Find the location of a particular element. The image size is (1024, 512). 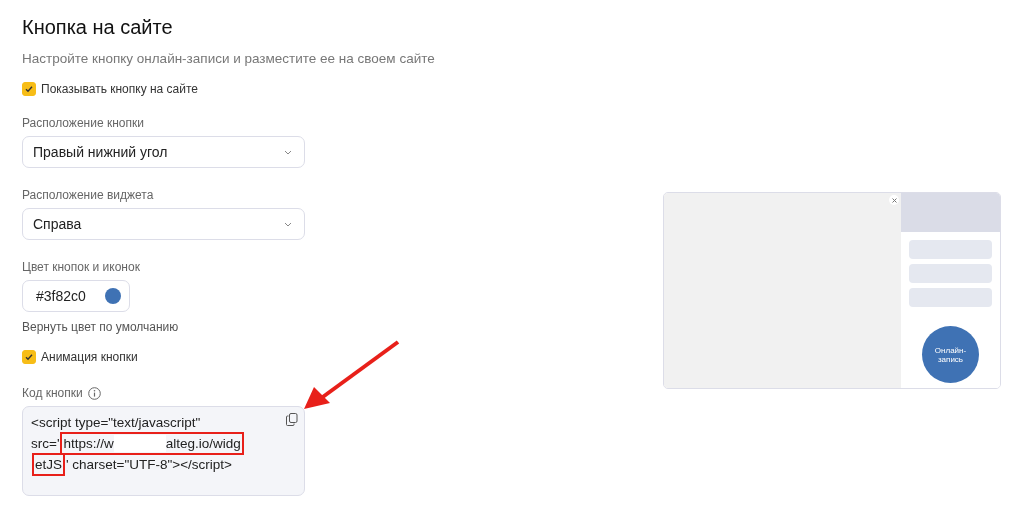

code-box: <script type="text/javascript" src=' https://w alteg.io/widg etJS ' charset="UTF-8"></script> is located at coordinates (163, 451).